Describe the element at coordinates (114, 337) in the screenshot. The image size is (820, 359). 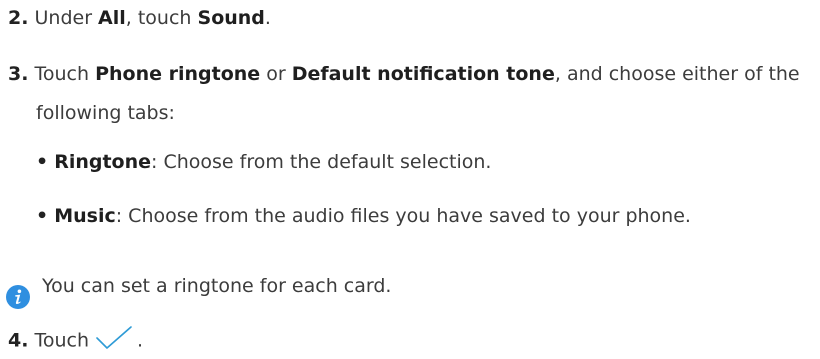
I see `checkmark-icon` at that location.